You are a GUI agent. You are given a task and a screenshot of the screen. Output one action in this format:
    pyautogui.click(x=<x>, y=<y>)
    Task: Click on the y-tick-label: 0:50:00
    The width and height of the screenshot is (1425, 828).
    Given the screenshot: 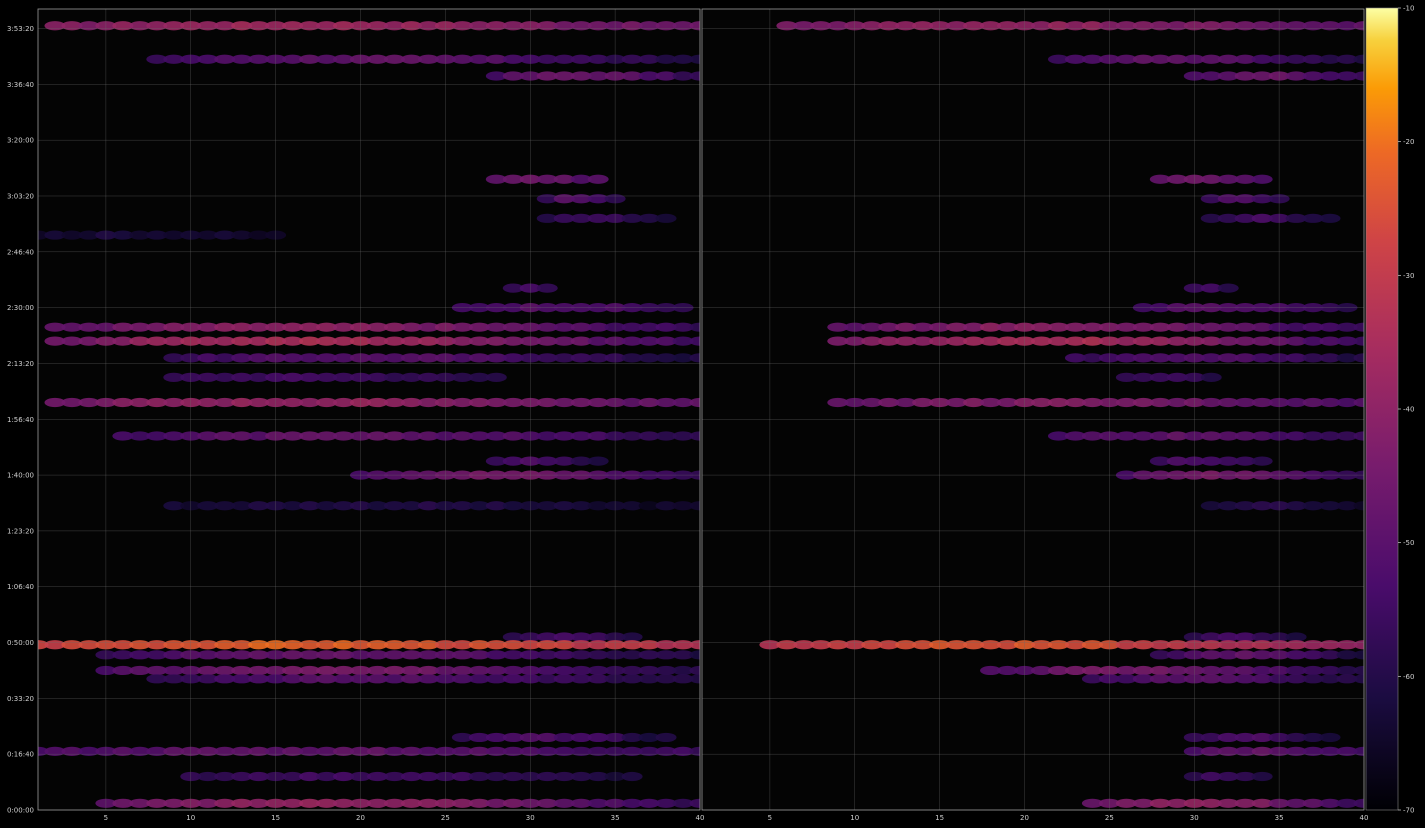 What is the action you would take?
    pyautogui.click(x=20, y=643)
    